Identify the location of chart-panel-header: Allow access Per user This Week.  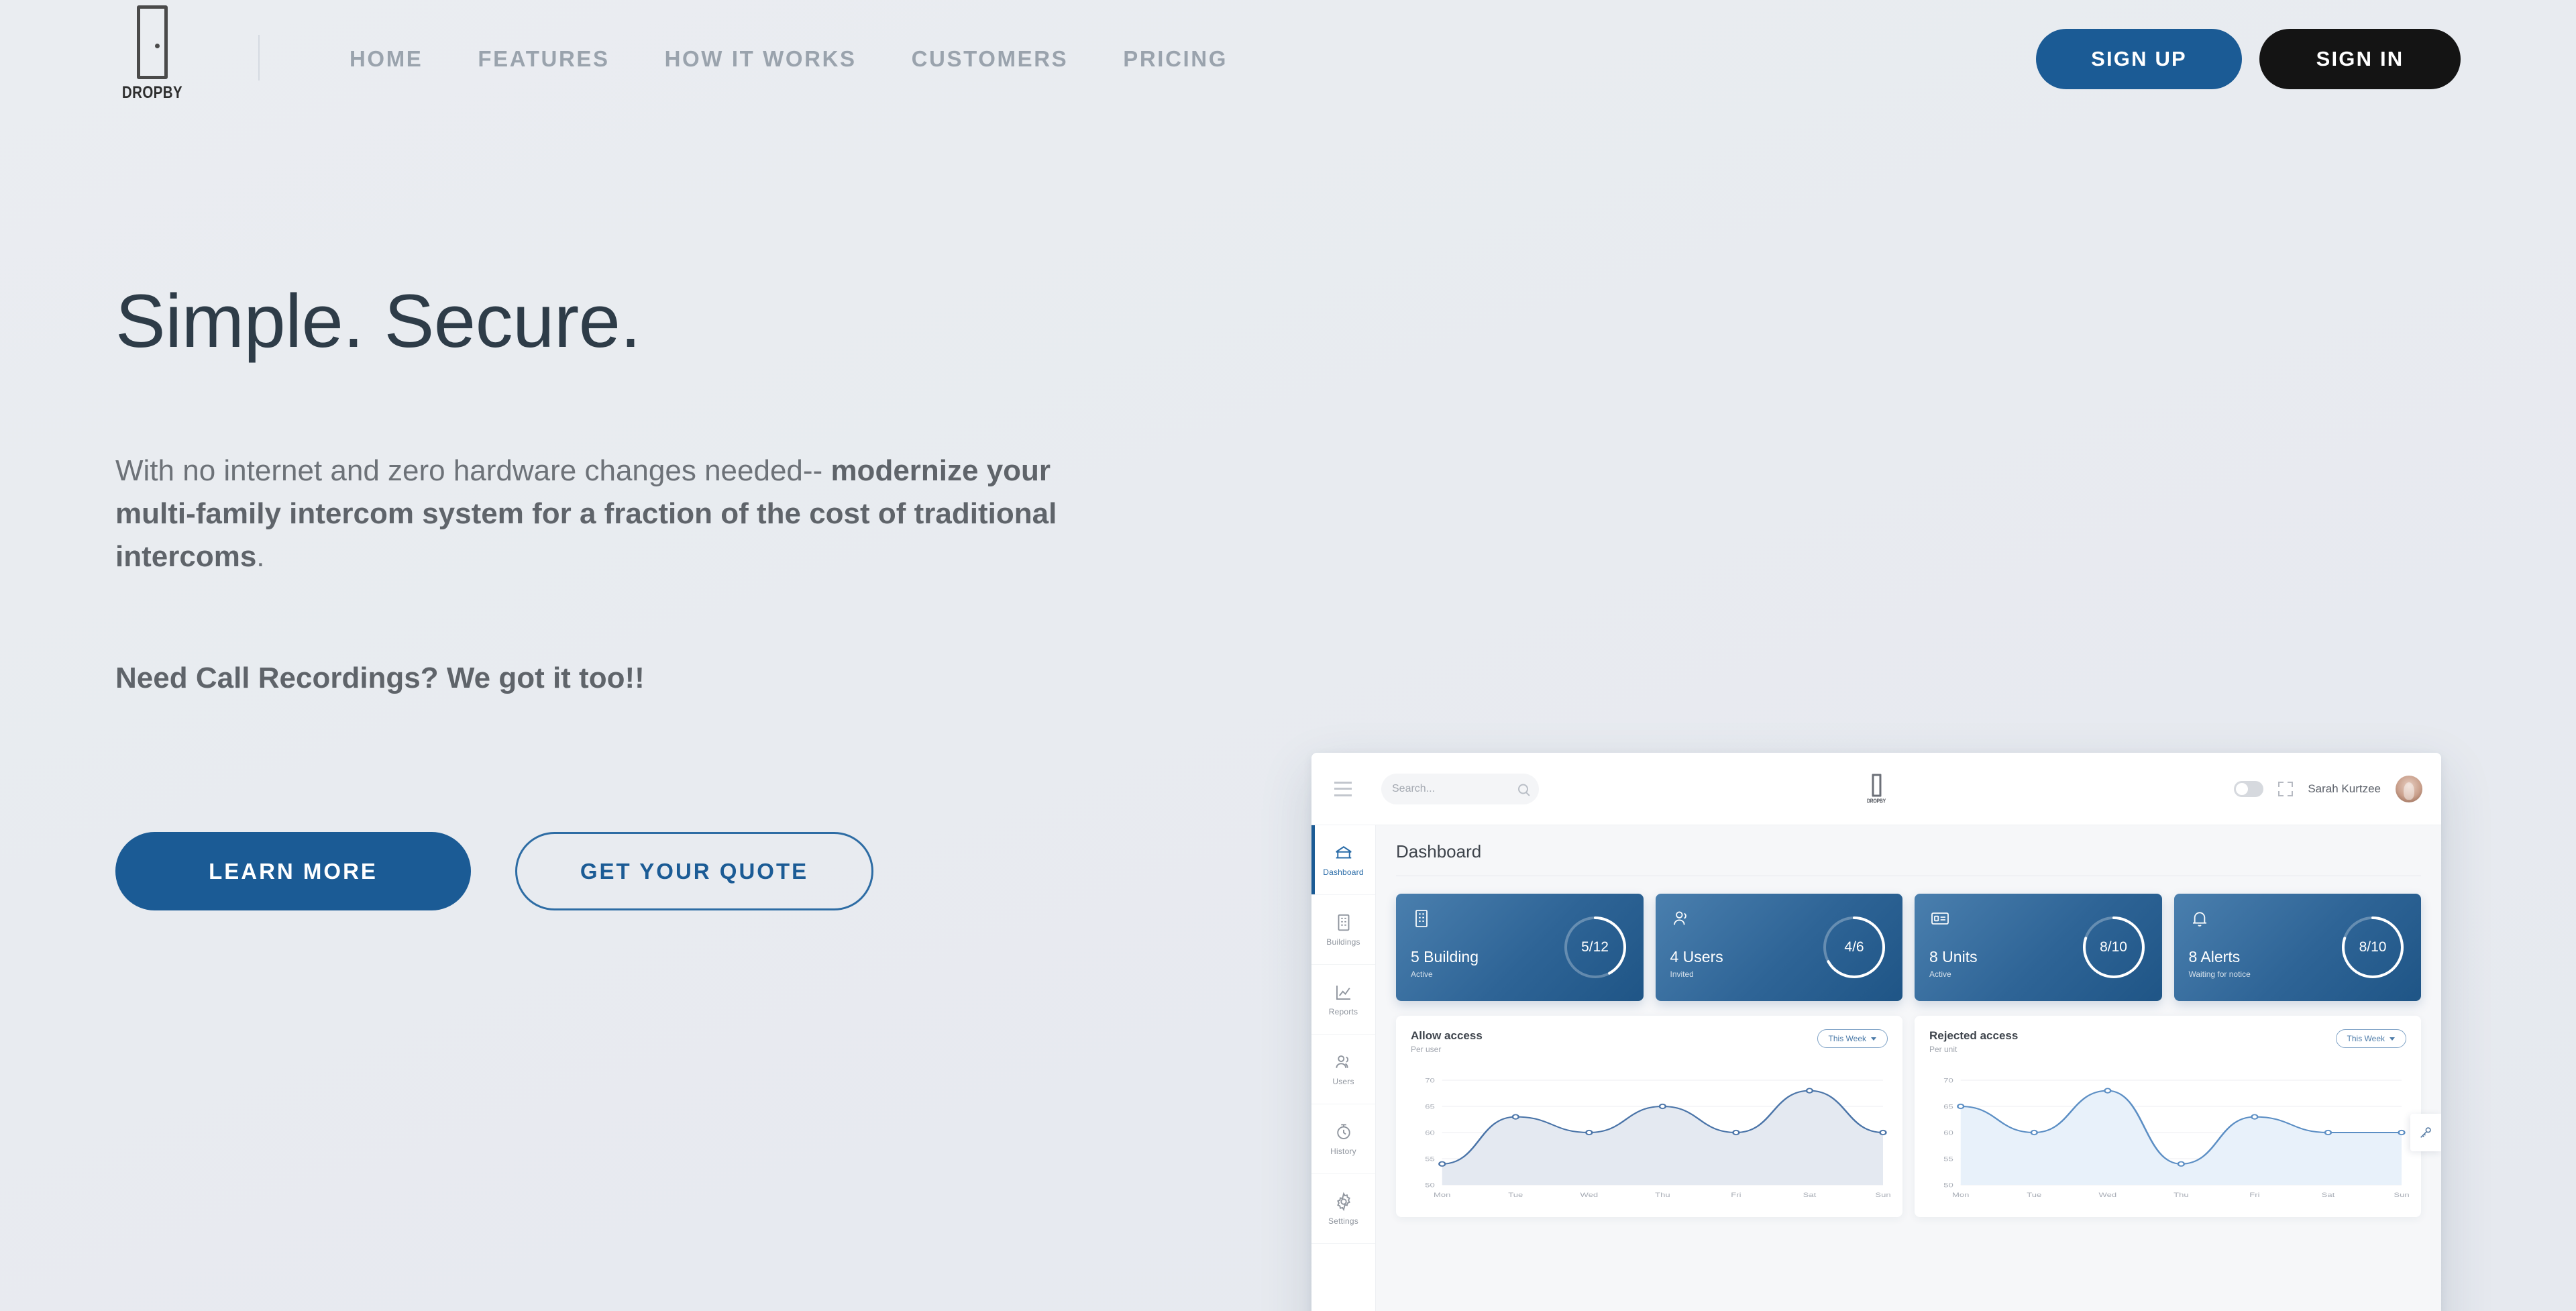
(1649, 1041).